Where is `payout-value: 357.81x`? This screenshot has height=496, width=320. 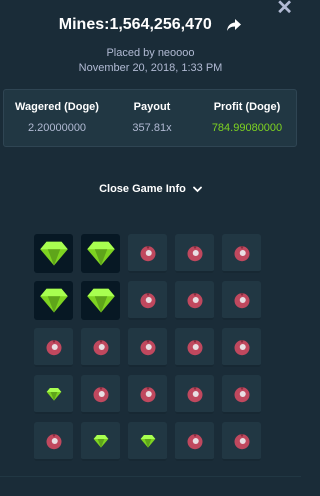
payout-value: 357.81x is located at coordinates (152, 128).